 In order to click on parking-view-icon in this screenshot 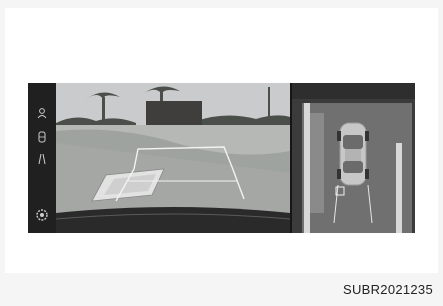, I will do `click(42, 137)`.